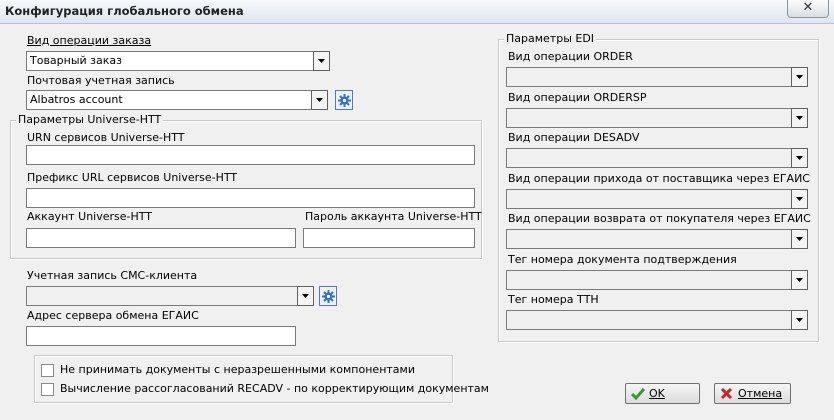 The height and width of the screenshot is (420, 834). I want to click on title-bar: Конфигурация глобального обмена ✕, so click(417, 12).